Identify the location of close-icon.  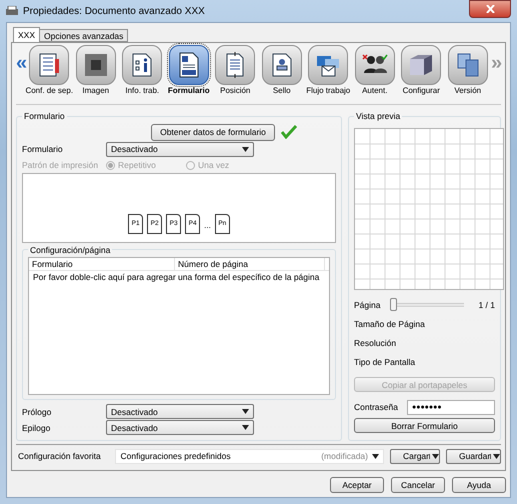
(490, 9).